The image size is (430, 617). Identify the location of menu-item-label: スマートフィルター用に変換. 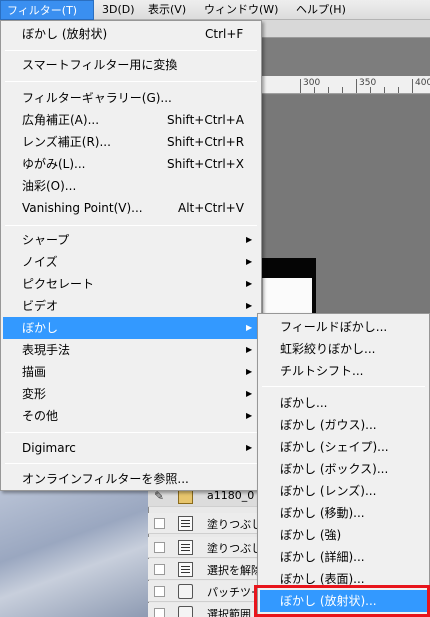
(100, 65).